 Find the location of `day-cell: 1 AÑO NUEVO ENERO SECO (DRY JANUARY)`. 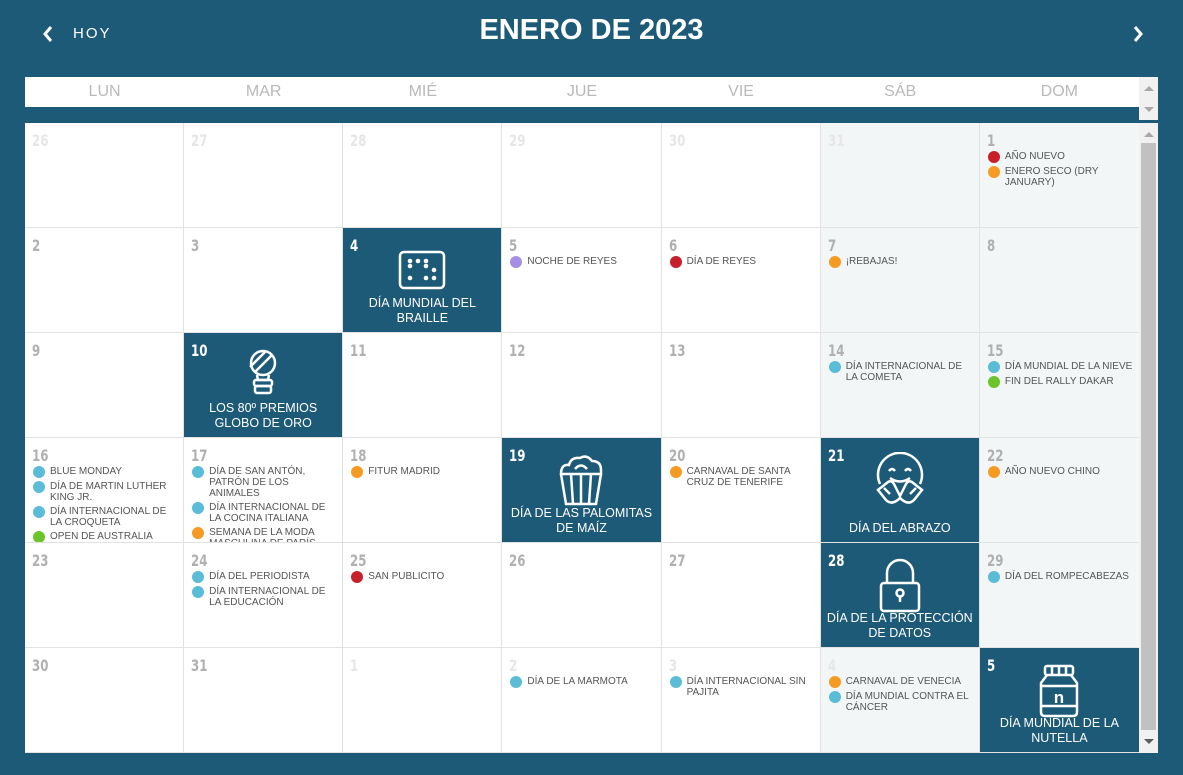

day-cell: 1 AÑO NUEVO ENERO SECO (DRY JANUARY) is located at coordinates (1059, 175).